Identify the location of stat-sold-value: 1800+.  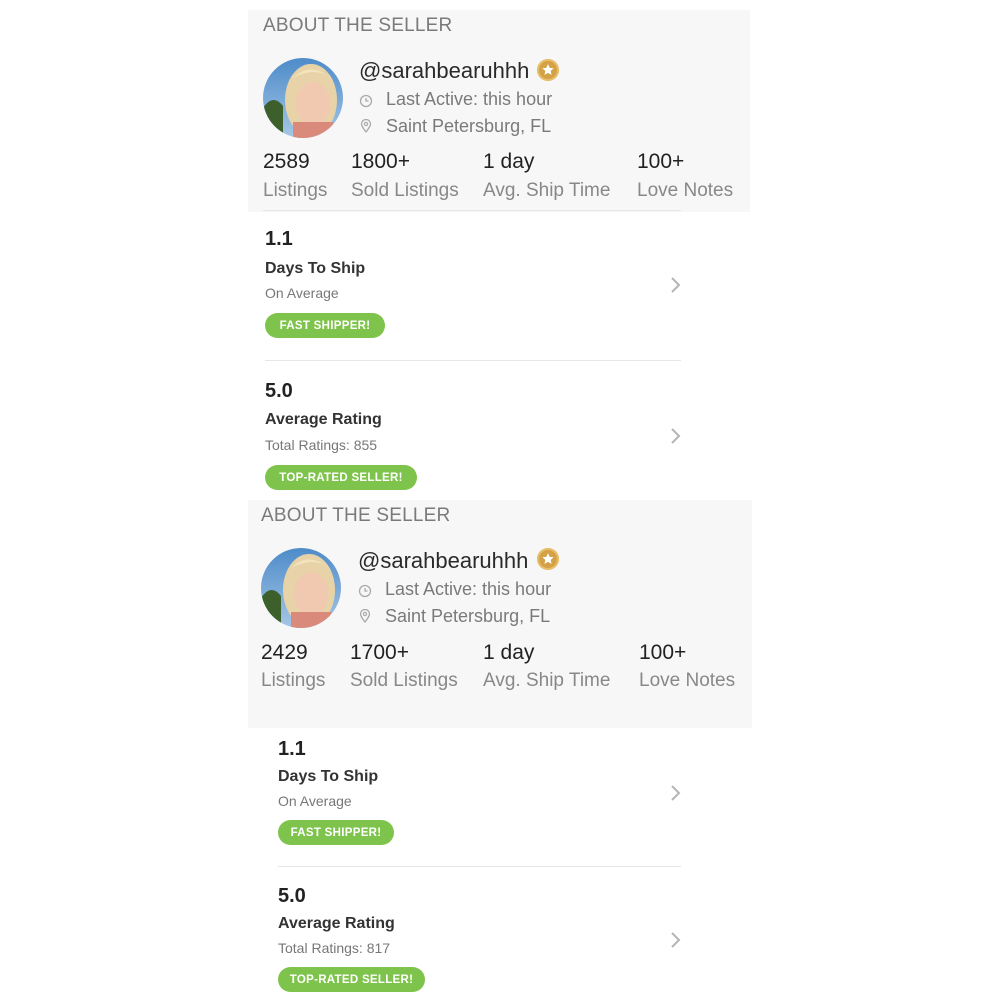
(380, 161).